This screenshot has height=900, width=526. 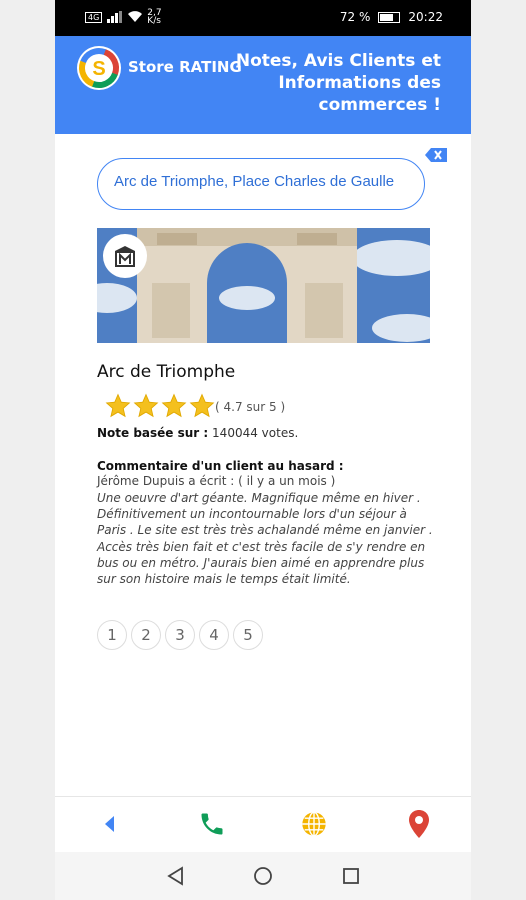 I want to click on search-input, so click(x=262, y=181).